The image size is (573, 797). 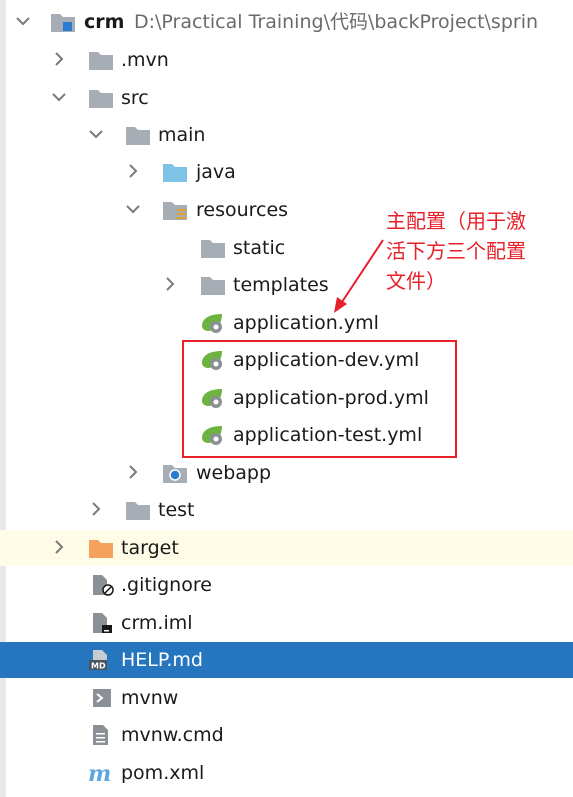 I want to click on project-name: crm, so click(x=104, y=22).